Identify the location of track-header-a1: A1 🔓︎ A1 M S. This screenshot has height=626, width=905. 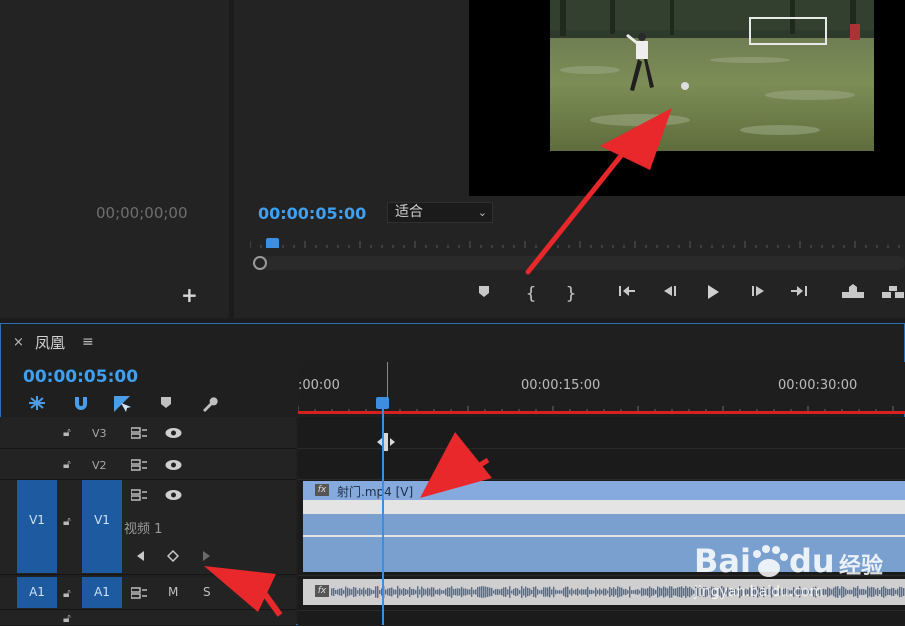
(148, 593).